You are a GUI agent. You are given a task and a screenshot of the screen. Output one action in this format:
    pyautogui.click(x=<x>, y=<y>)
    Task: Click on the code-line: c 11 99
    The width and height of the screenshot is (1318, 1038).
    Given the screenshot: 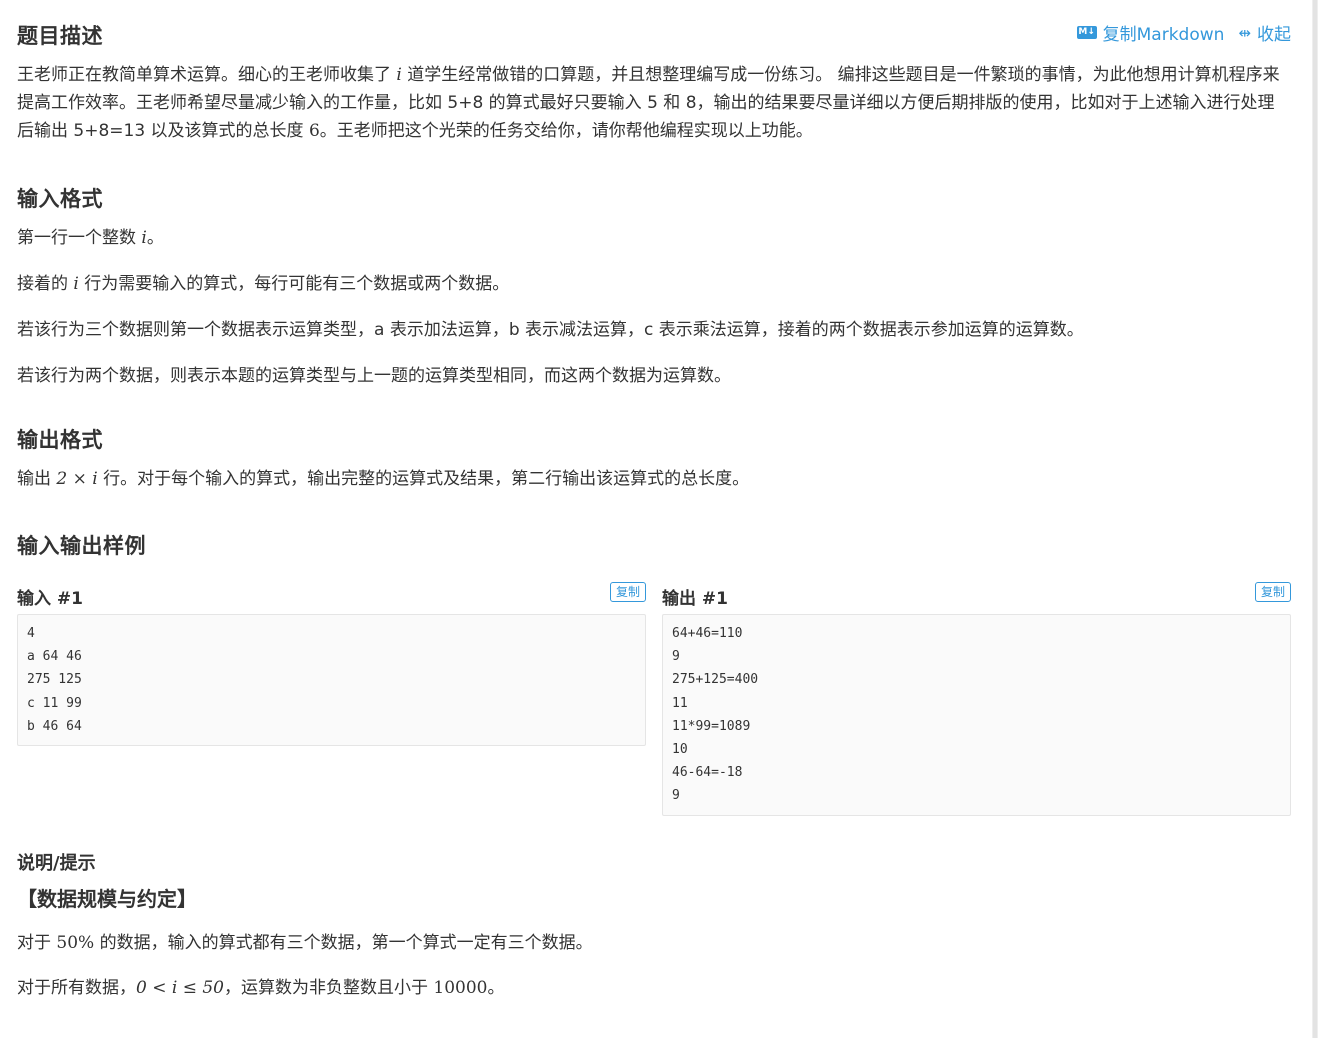 What is the action you would take?
    pyautogui.click(x=54, y=703)
    